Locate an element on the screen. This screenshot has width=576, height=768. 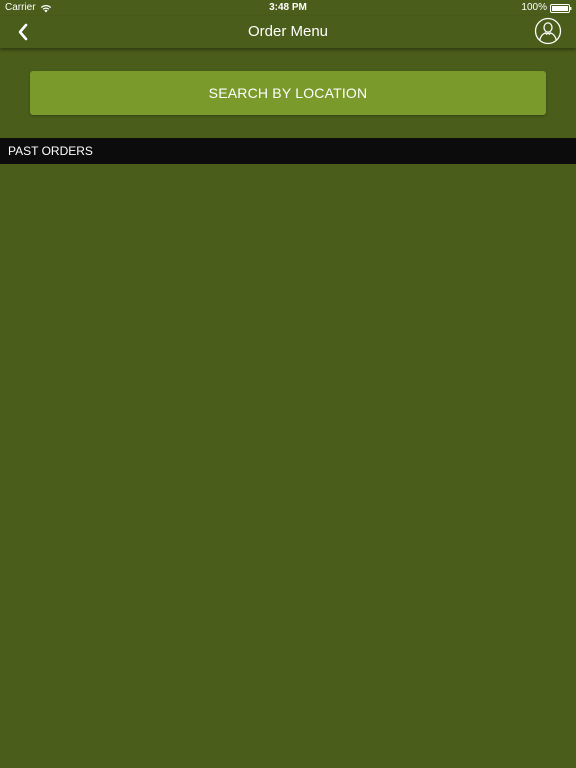
page-title: Order Menu is located at coordinates (288, 31).